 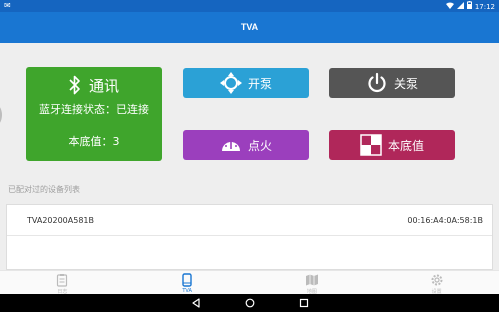 I want to click on base-value-label: 本底值, so click(x=405, y=145).